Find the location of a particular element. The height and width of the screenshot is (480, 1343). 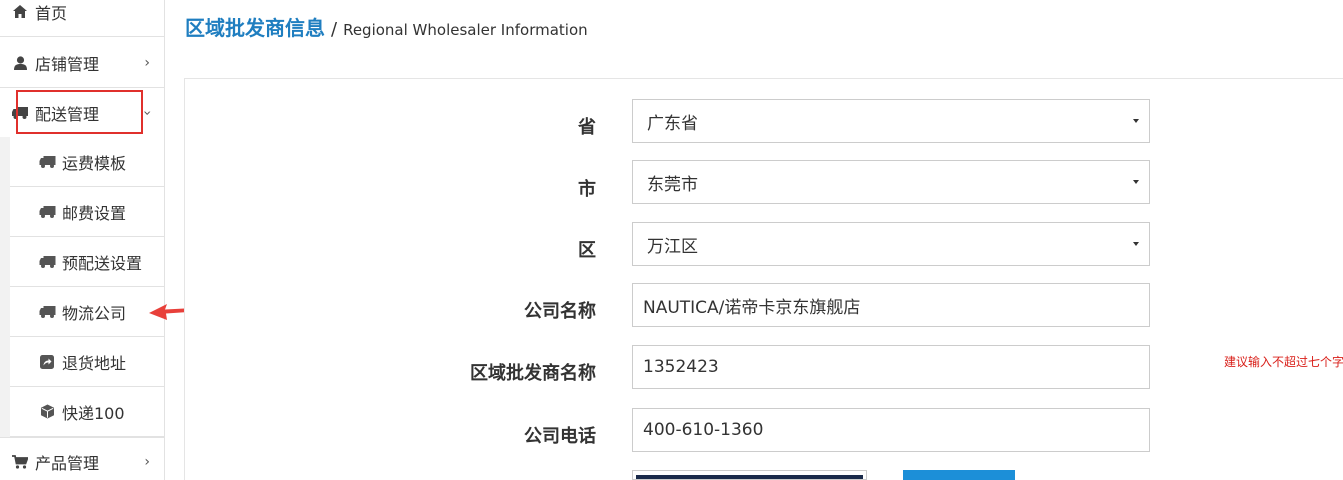

submenu-delivery: 运费模板 邮费设置 预配送设置 物流公司 退货地址 快递100 is located at coordinates (82, 287).